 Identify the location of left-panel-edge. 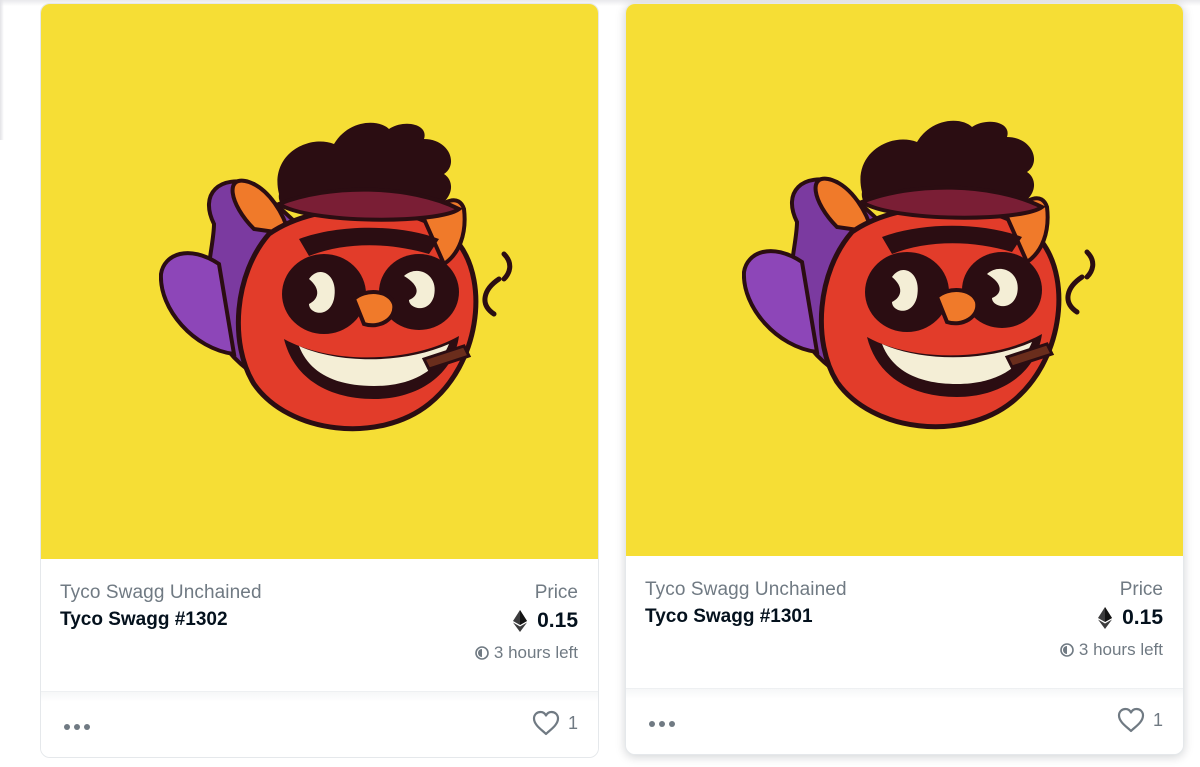
(2, 70).